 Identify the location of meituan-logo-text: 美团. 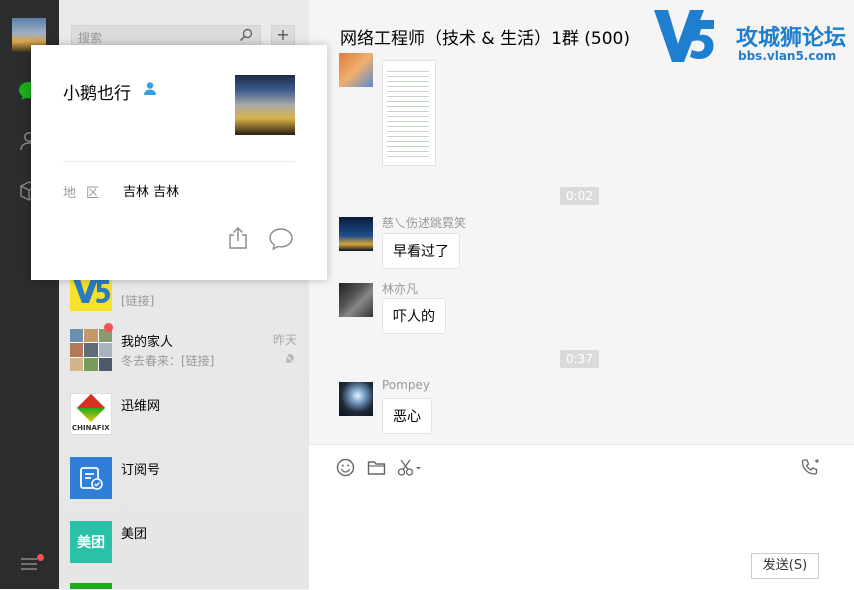
(91, 543).